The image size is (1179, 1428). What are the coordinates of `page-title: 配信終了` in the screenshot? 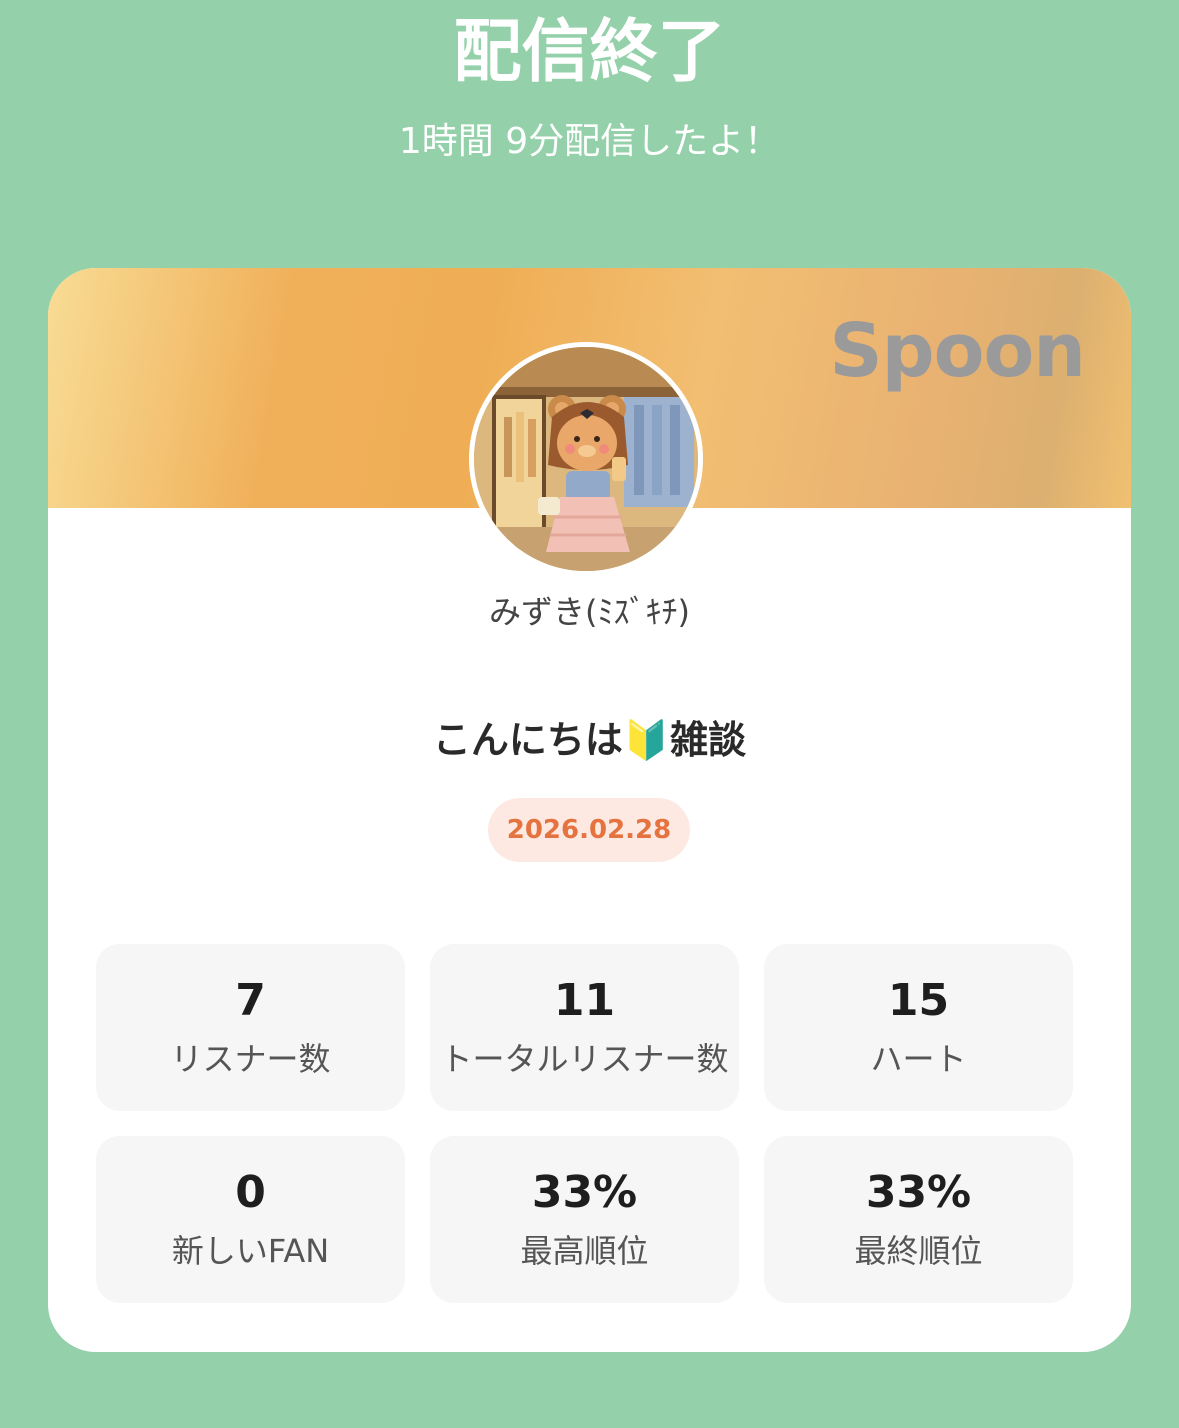 It's located at (589, 52).